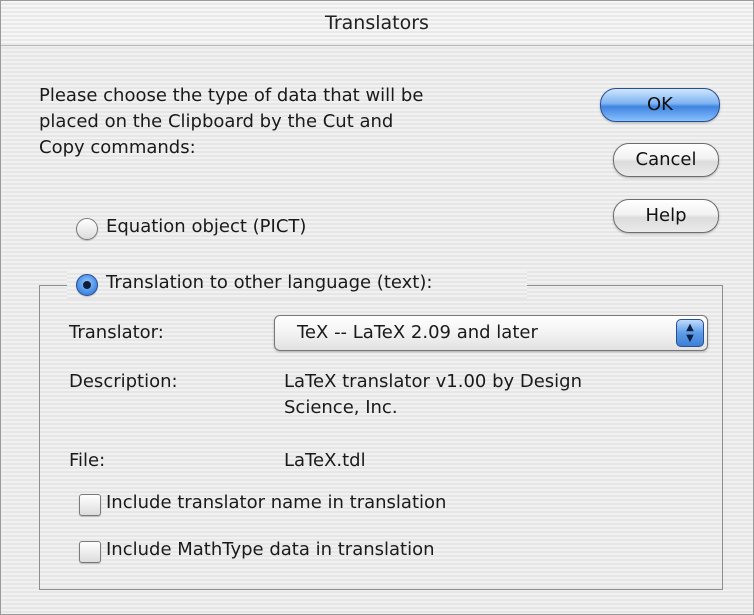 This screenshot has width=754, height=615. What do you see at coordinates (270, 549) in the screenshot?
I see `include-mathtype-data-label: Include MathType data in translation` at bounding box center [270, 549].